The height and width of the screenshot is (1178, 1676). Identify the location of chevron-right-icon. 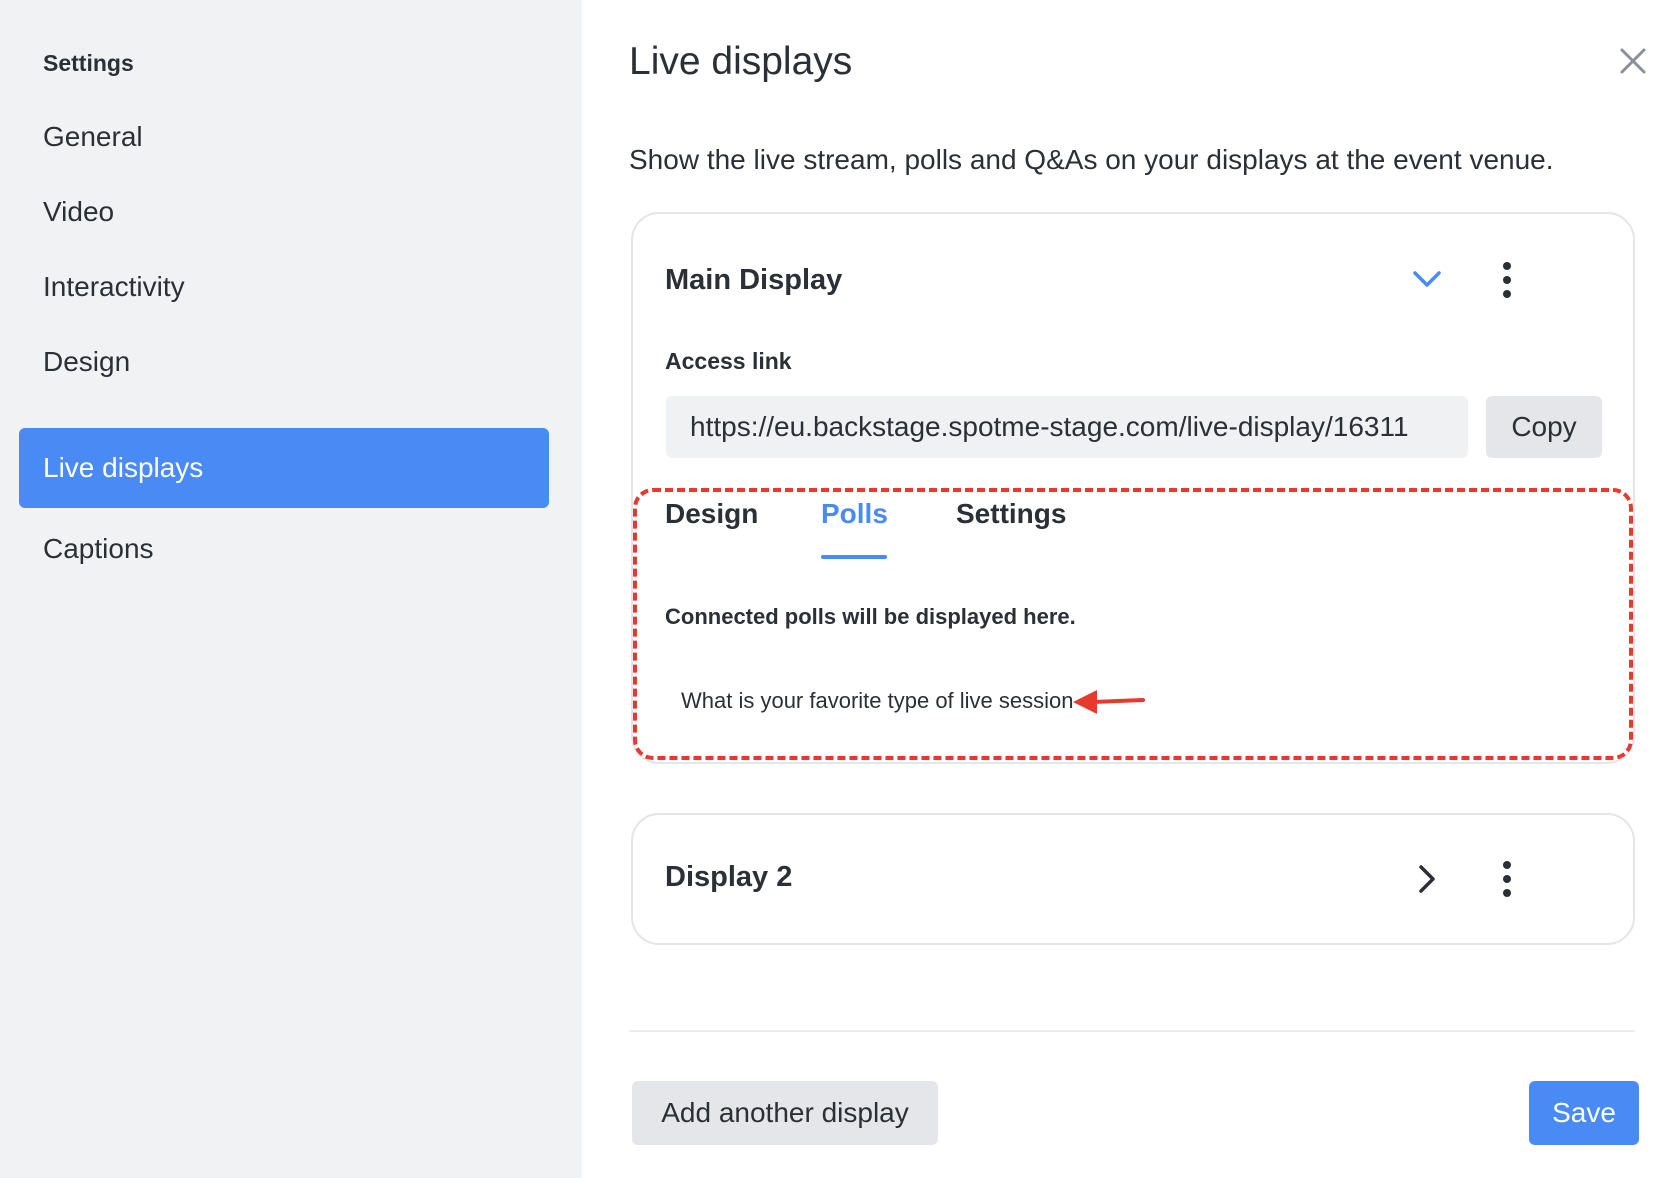
(1427, 879).